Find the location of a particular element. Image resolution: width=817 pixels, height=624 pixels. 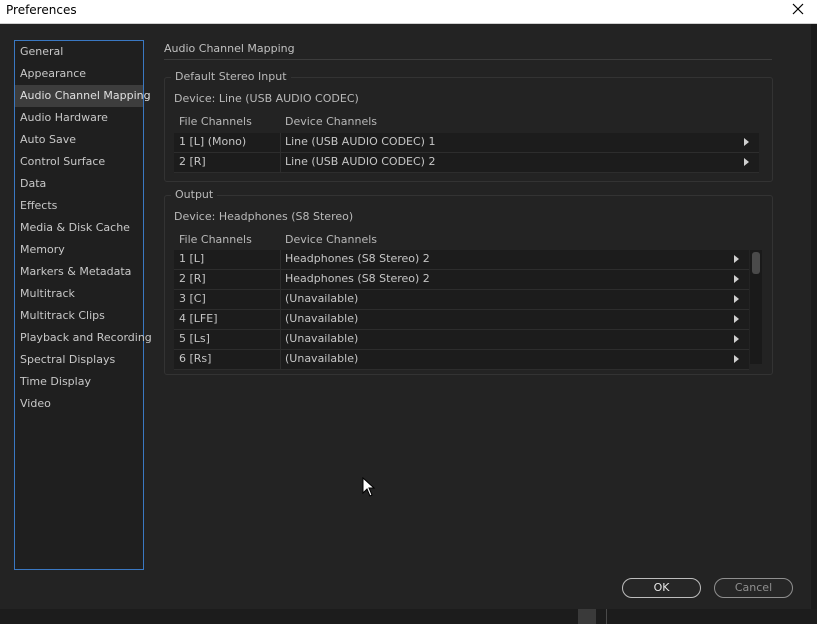

file-channel-cell: 3 [C] is located at coordinates (192, 298).